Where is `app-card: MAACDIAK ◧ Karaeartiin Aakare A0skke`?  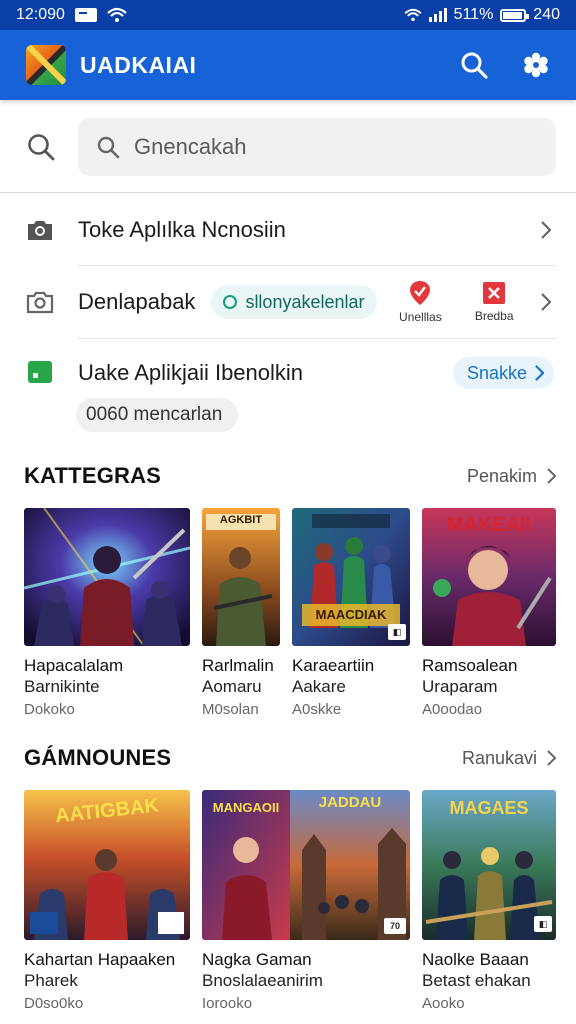
app-card: MAACDIAK ◧ Karaeartiin Aakare A0skke is located at coordinates (351, 613).